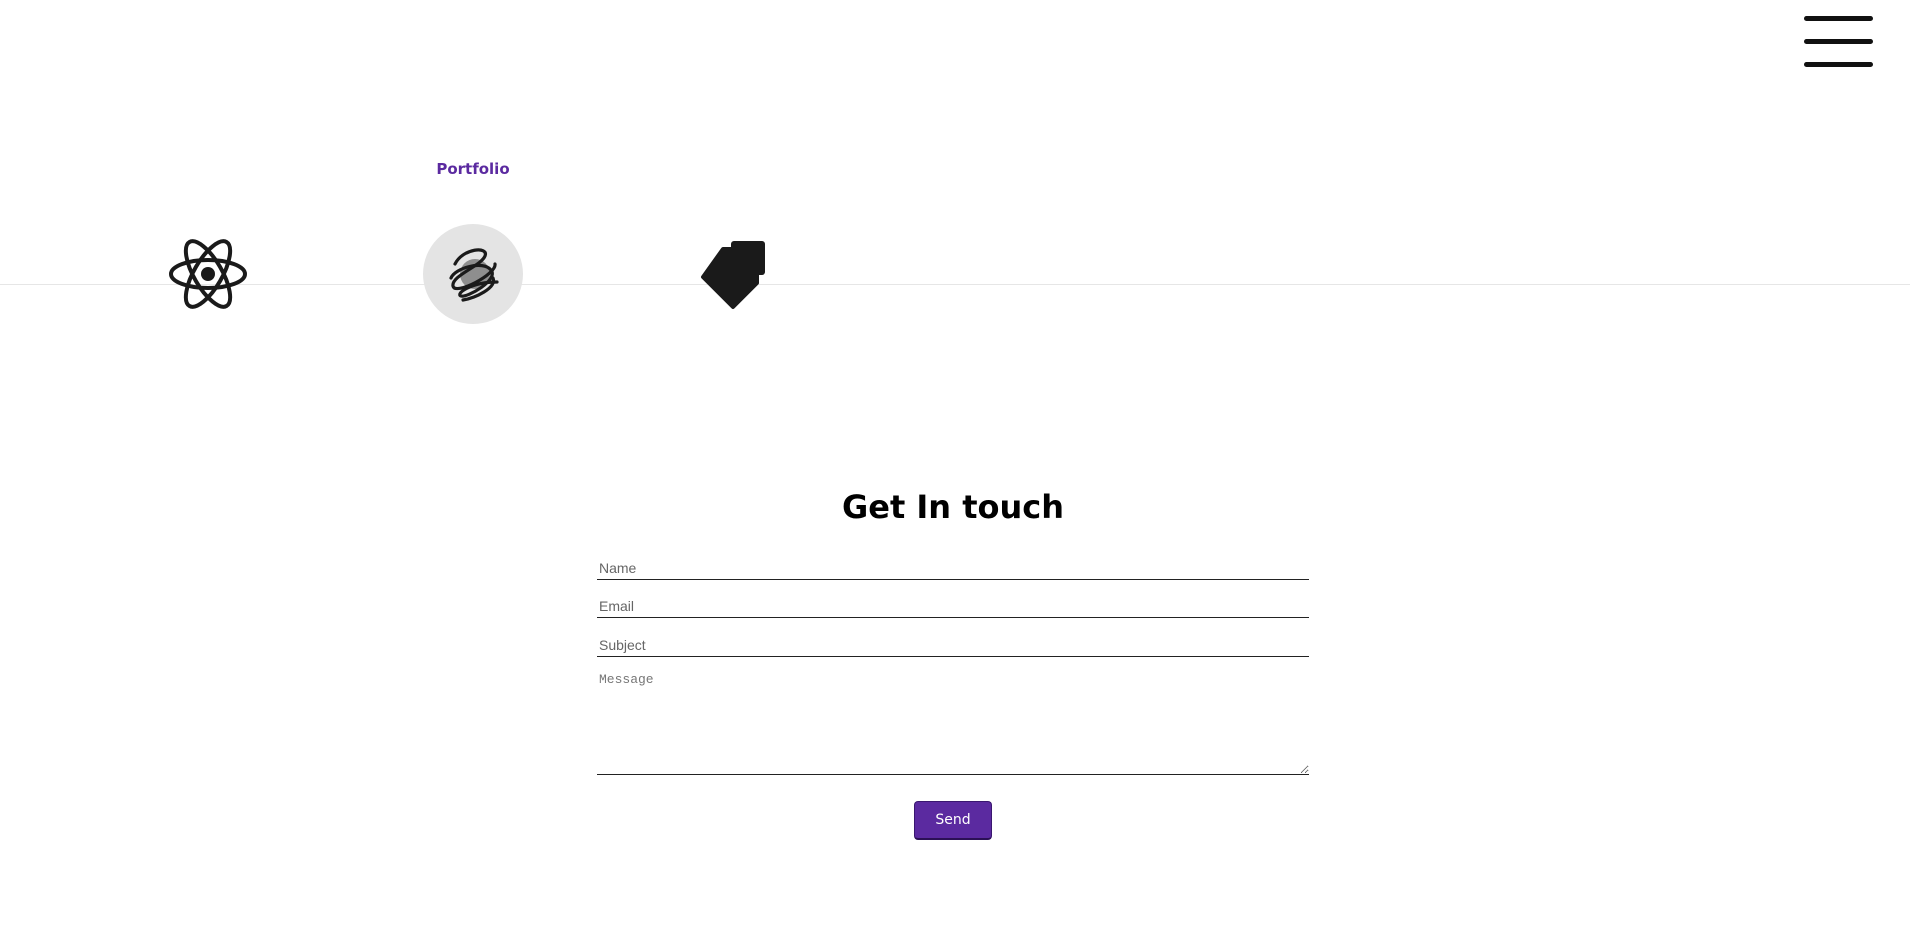 The image size is (1910, 932). I want to click on tech-item-scribble, so click(473, 274).